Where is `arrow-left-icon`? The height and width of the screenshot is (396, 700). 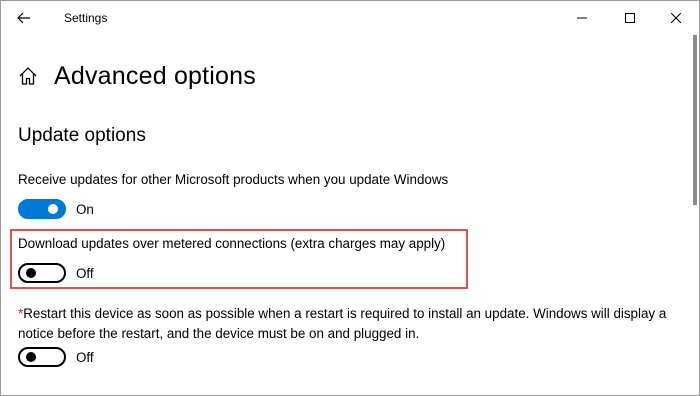 arrow-left-icon is located at coordinates (23, 18).